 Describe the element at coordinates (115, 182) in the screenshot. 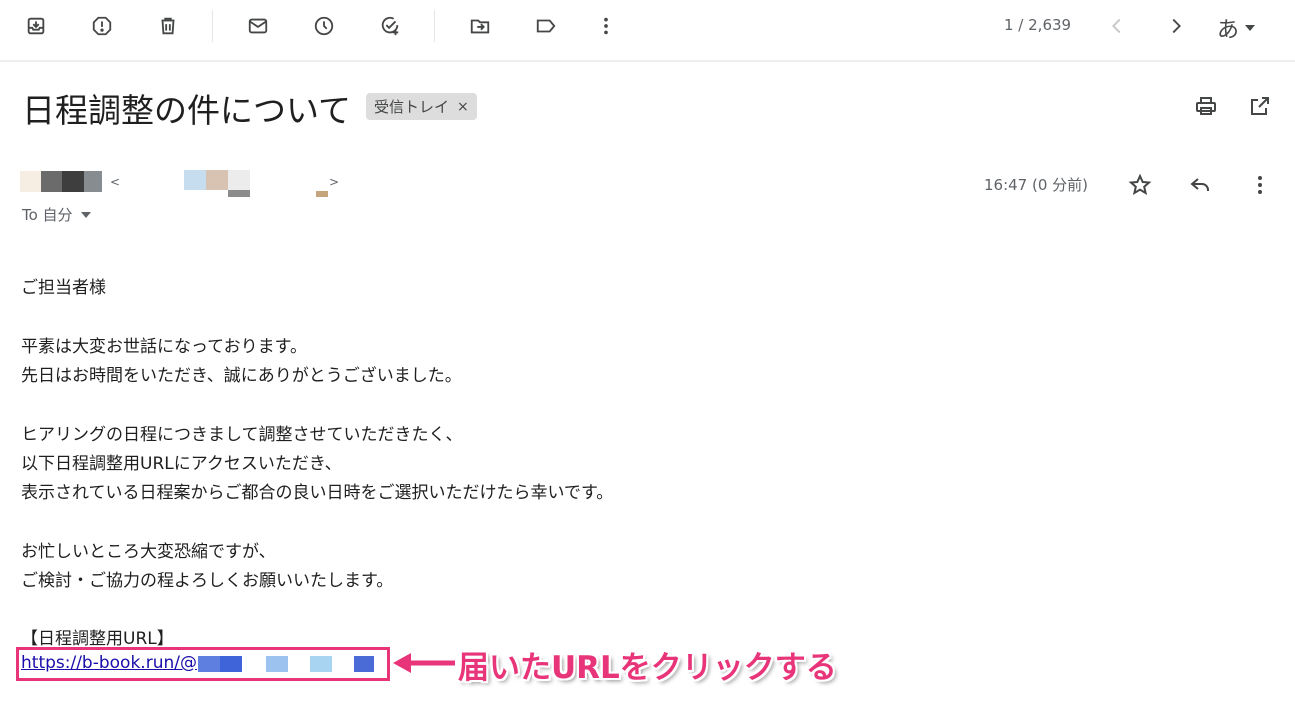

I see `sender-email-open: <` at that location.